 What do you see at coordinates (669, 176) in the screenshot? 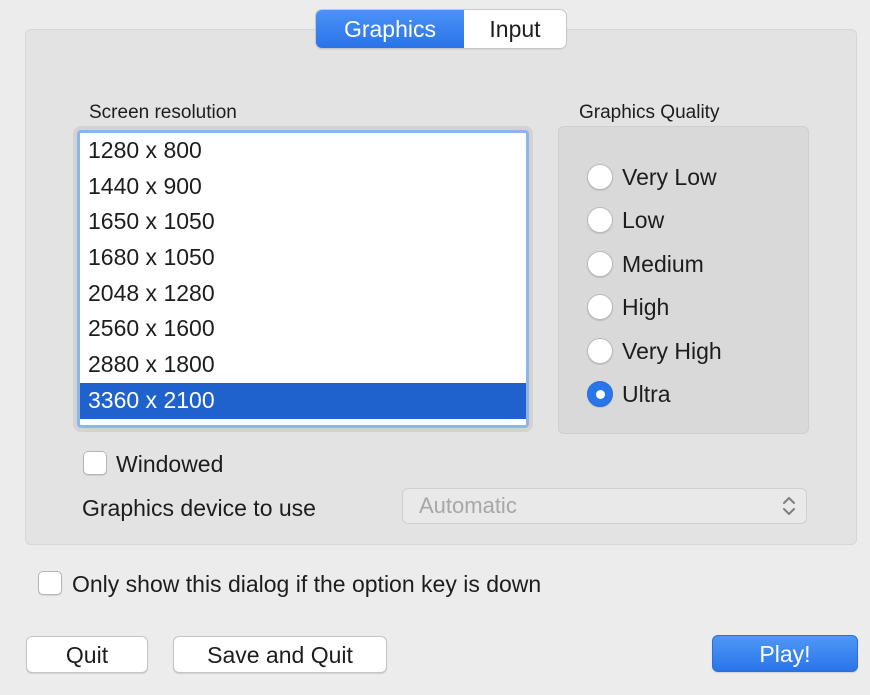
I see `radio-label: Very Low` at bounding box center [669, 176].